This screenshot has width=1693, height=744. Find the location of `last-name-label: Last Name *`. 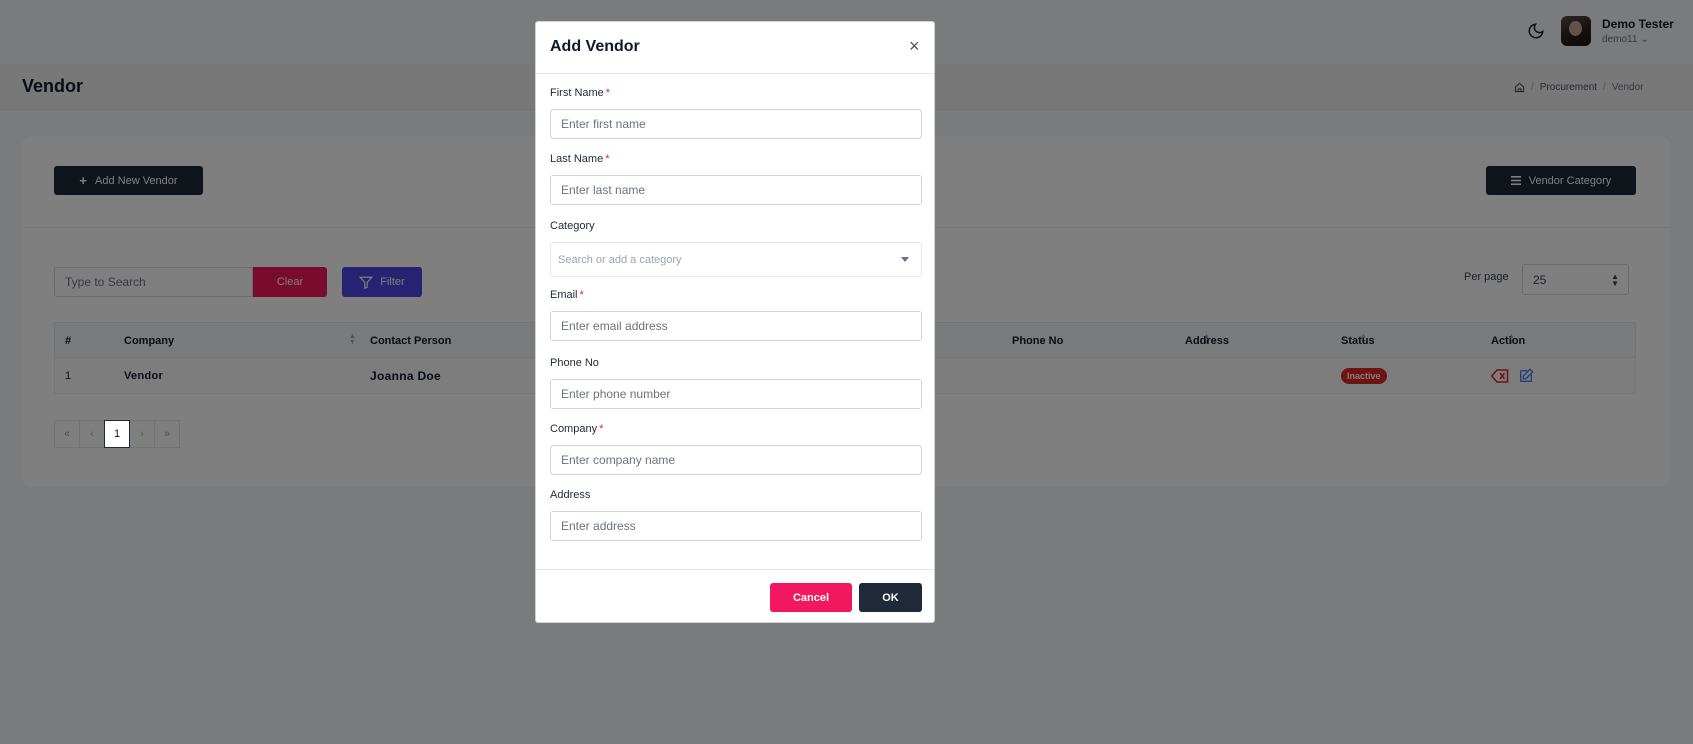

last-name-label: Last Name * is located at coordinates (580, 159).